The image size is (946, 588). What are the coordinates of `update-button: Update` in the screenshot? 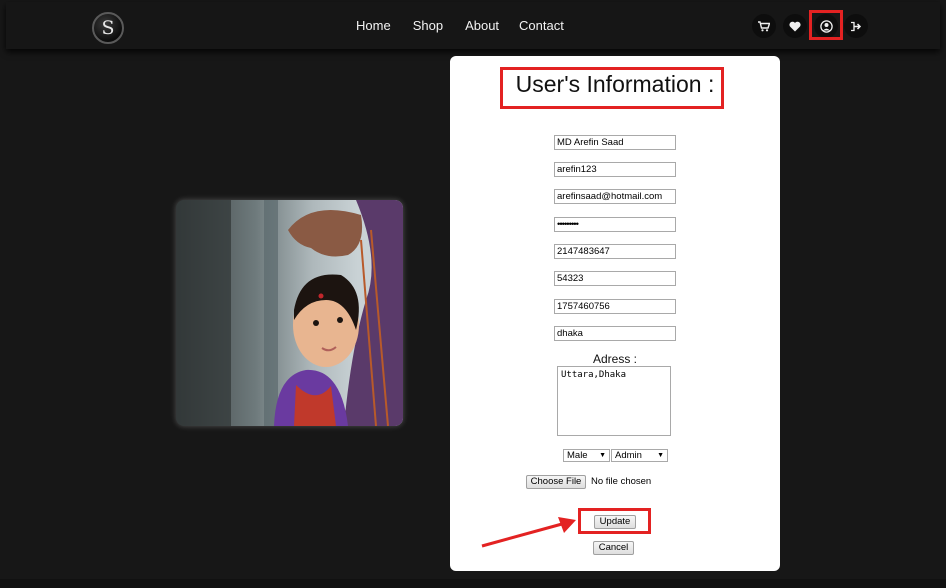 It's located at (615, 522).